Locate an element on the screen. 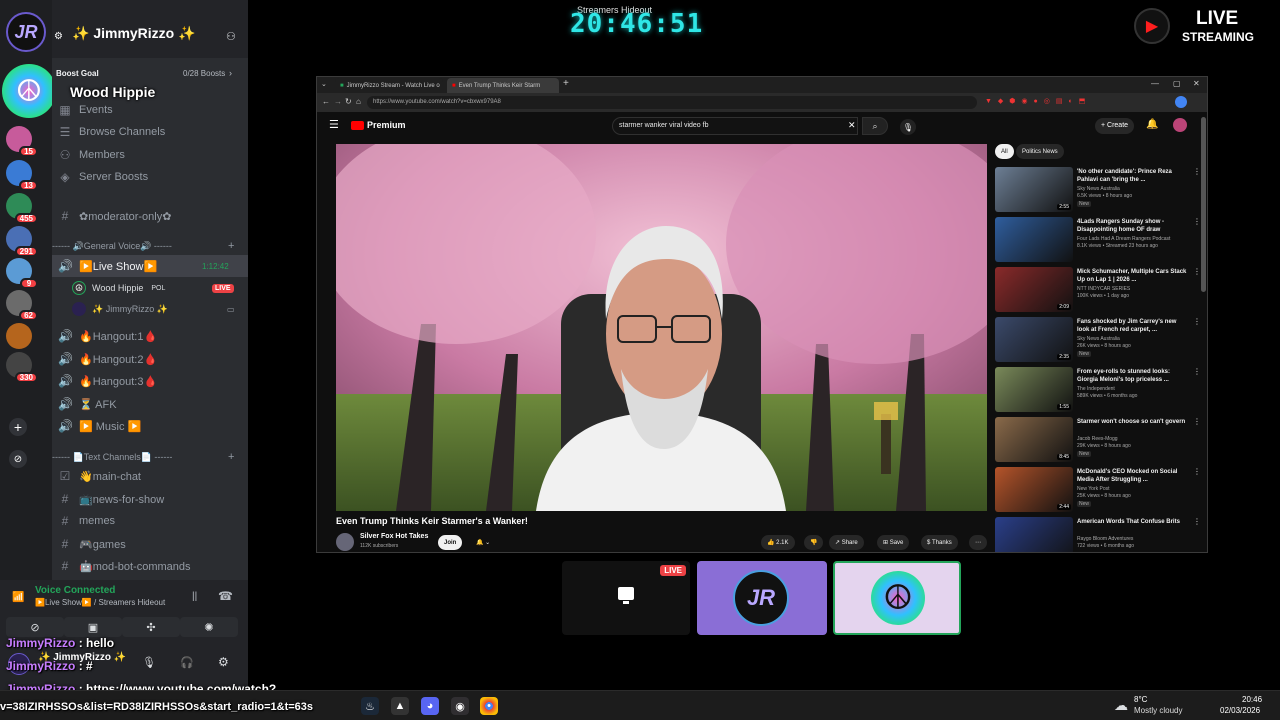 The height and width of the screenshot is (720, 1280). maximize-icon: ▢ is located at coordinates (1177, 83).